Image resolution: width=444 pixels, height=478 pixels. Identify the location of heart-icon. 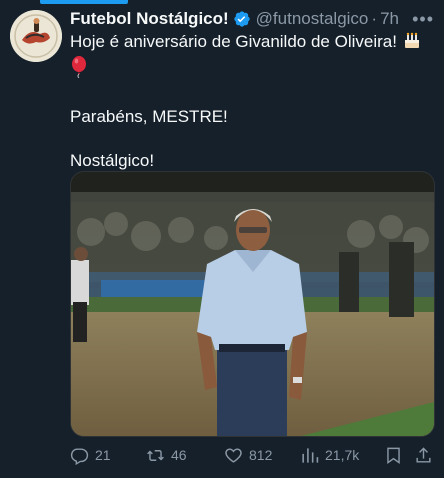
(233, 455).